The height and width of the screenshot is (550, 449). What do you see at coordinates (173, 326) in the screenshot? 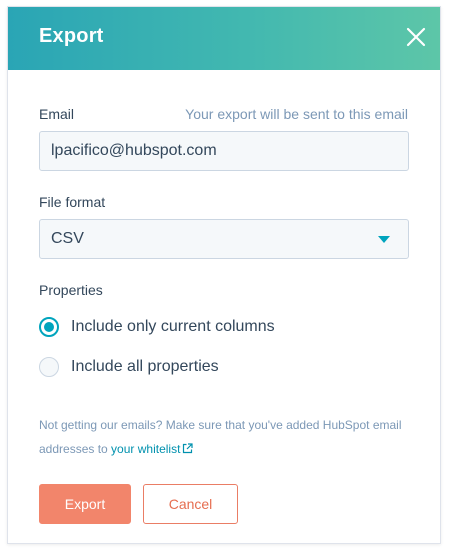
I see `radio-current-columns-label: Include only current columns` at bounding box center [173, 326].